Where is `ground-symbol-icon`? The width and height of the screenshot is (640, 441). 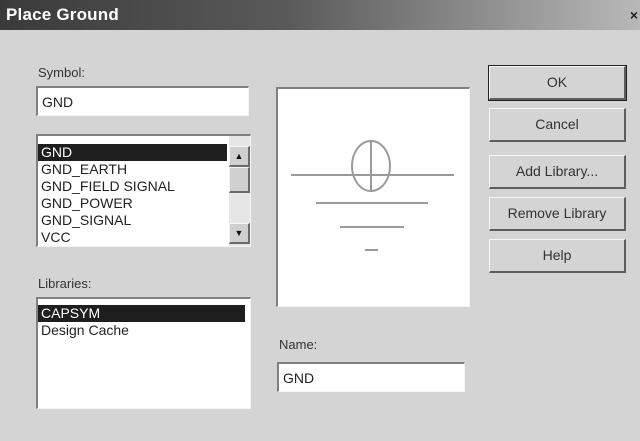 ground-symbol-icon is located at coordinates (372, 195).